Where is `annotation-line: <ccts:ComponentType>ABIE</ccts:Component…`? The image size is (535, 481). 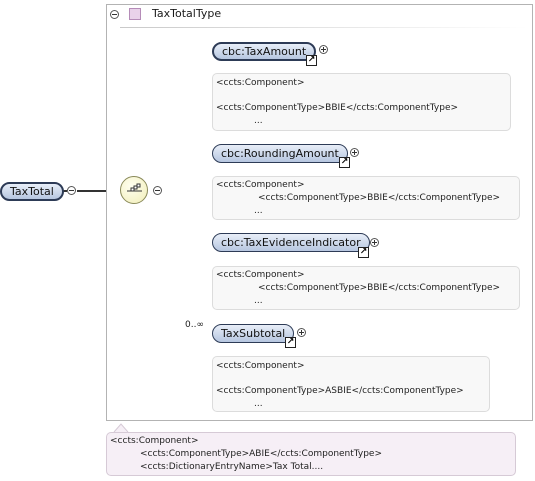
annotation-line: <ccts:ComponentType>ABIE</ccts:Component… is located at coordinates (261, 454).